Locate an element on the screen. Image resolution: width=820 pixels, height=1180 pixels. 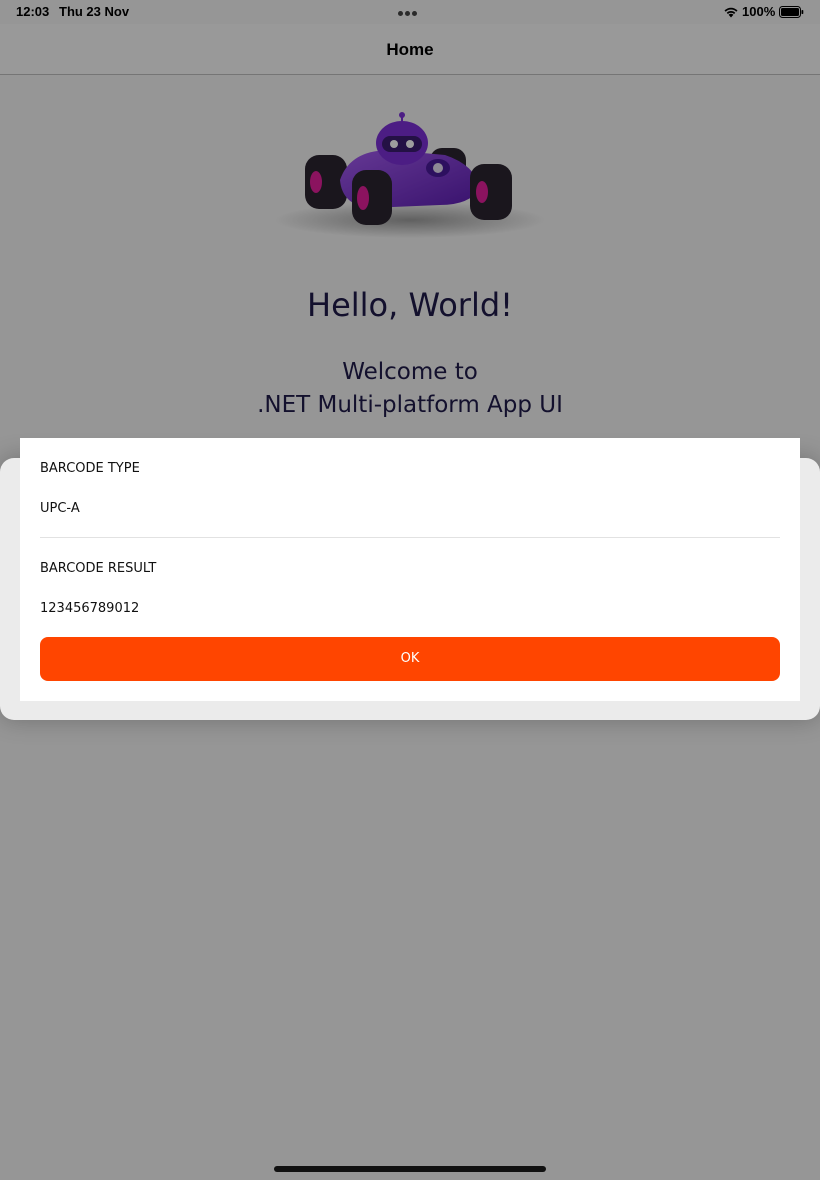
ok-button: OK is located at coordinates (410, 659).